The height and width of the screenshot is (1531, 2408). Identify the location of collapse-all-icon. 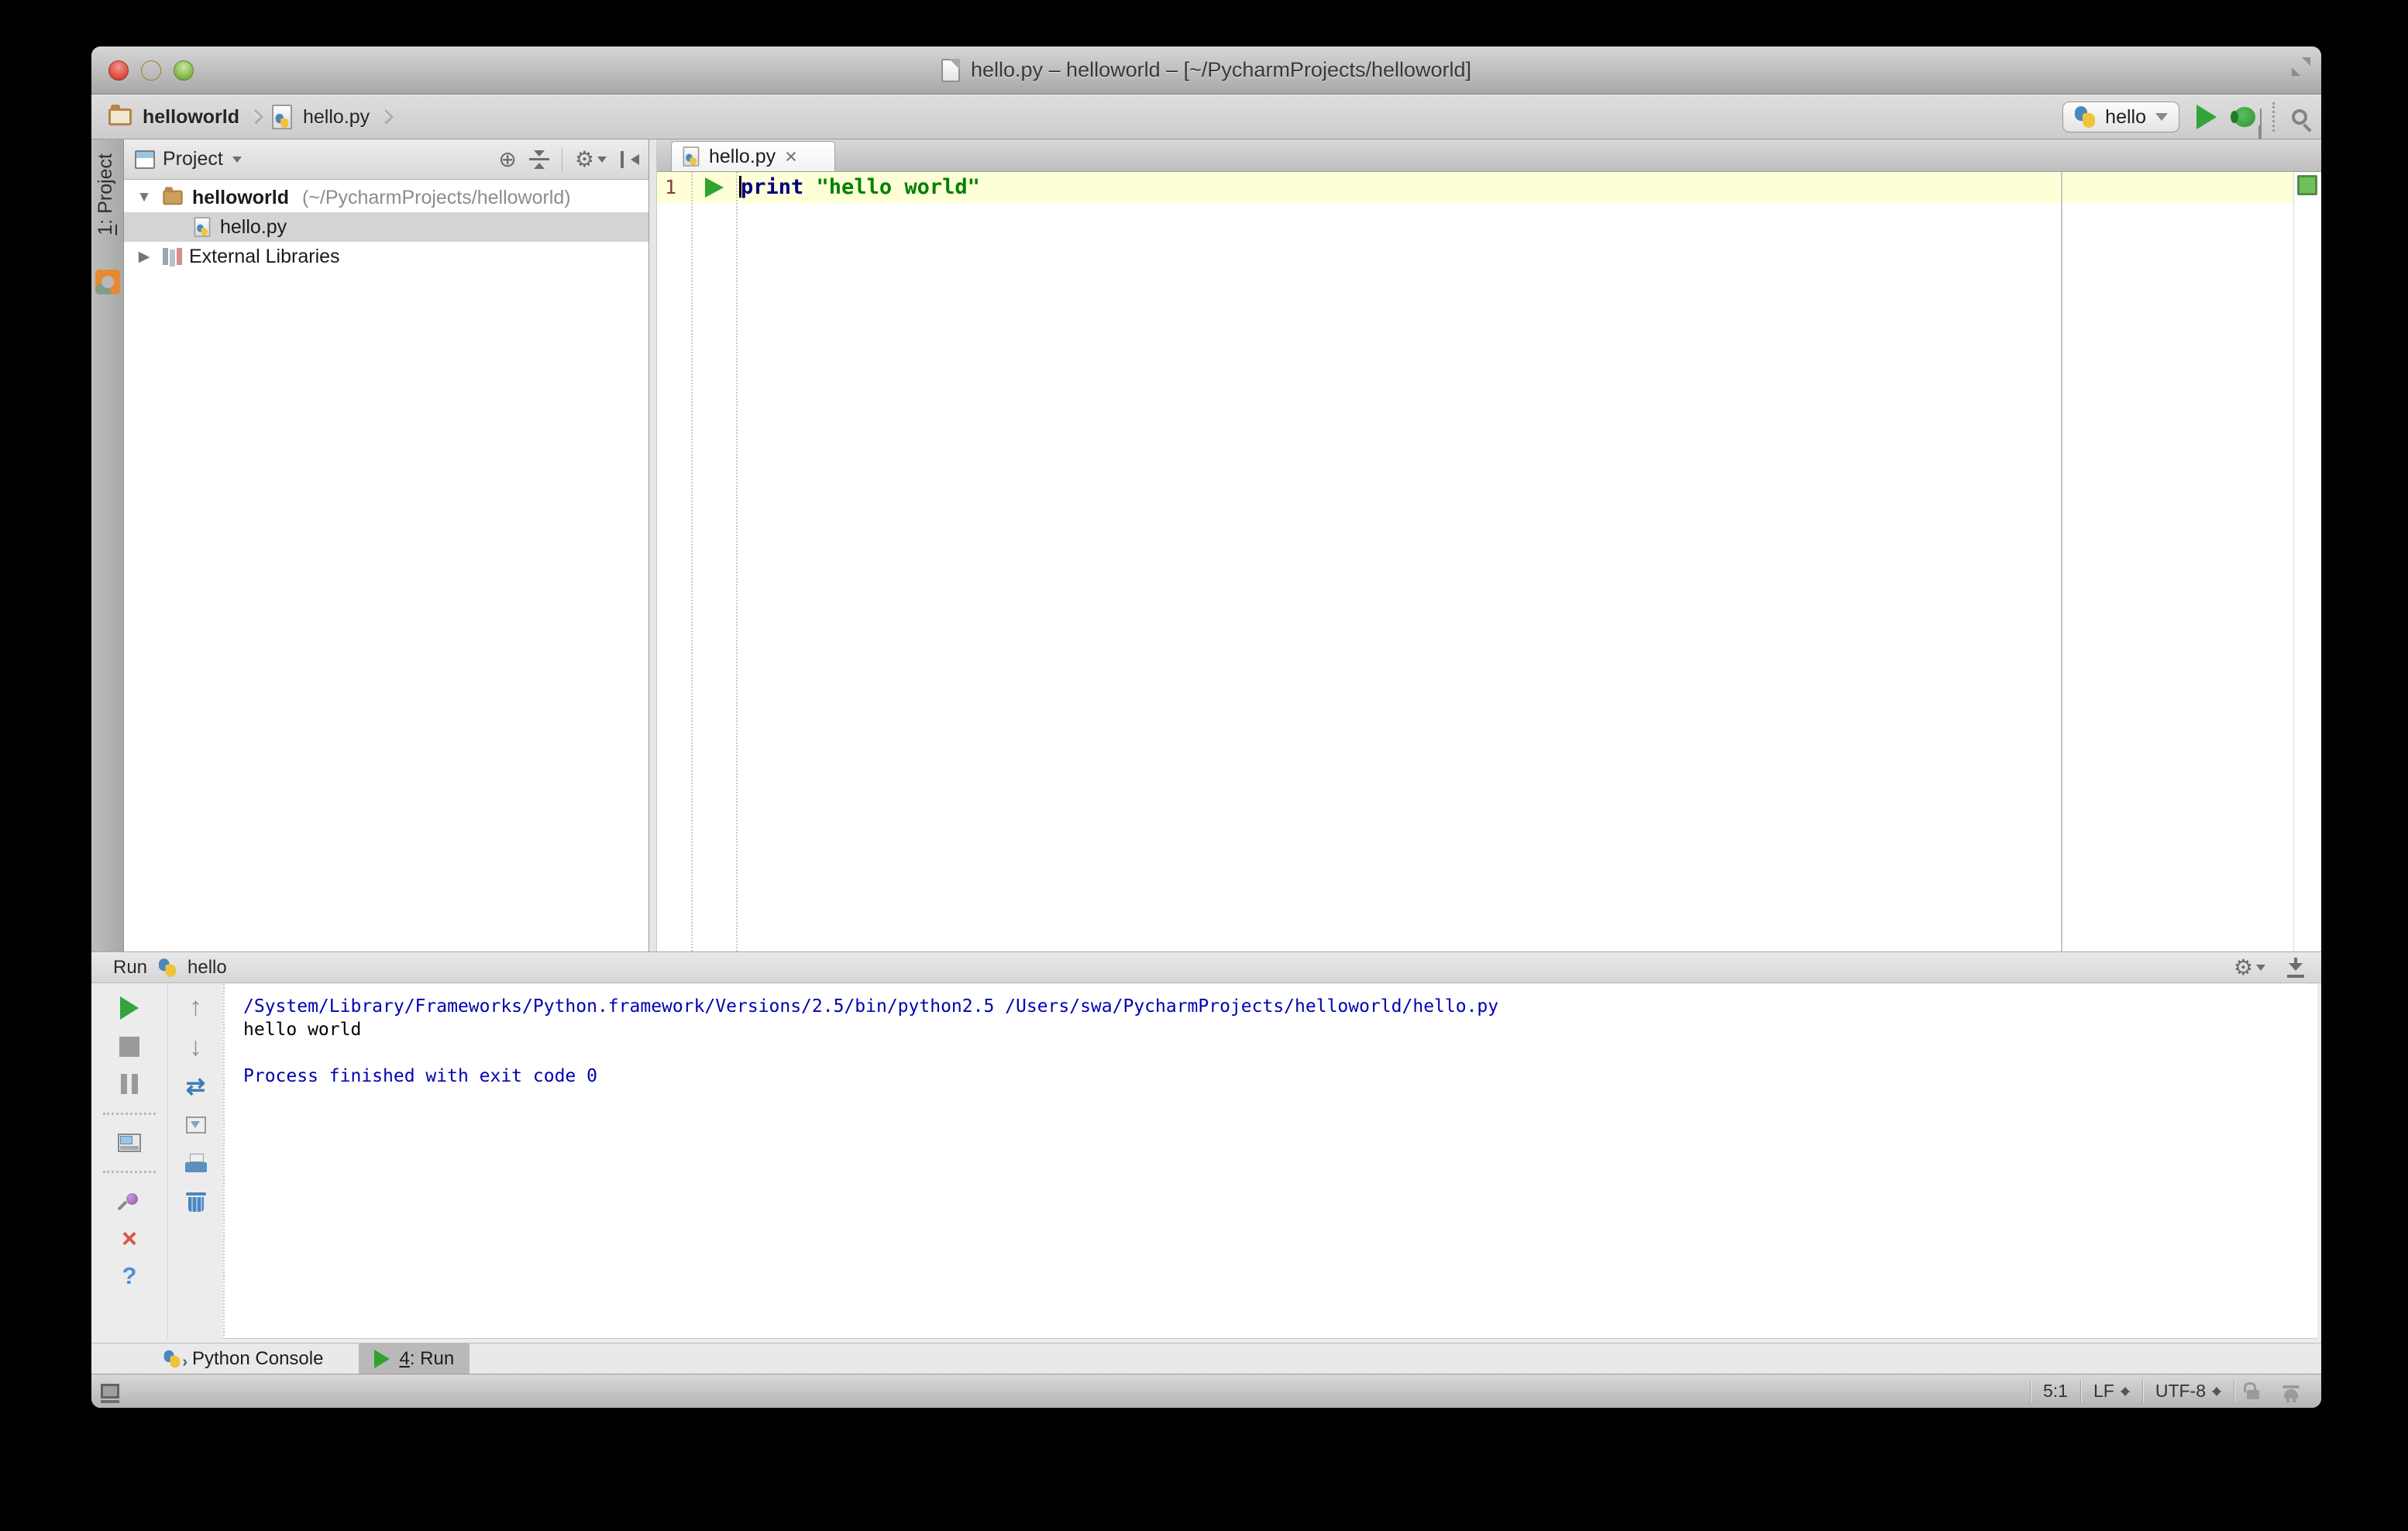
(538, 159).